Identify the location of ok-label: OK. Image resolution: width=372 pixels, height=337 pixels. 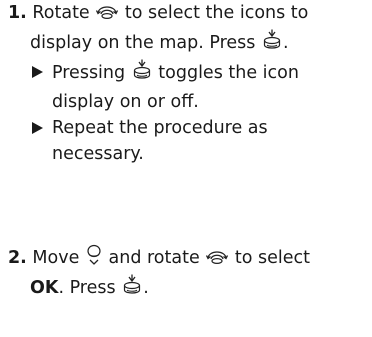
(44, 288).